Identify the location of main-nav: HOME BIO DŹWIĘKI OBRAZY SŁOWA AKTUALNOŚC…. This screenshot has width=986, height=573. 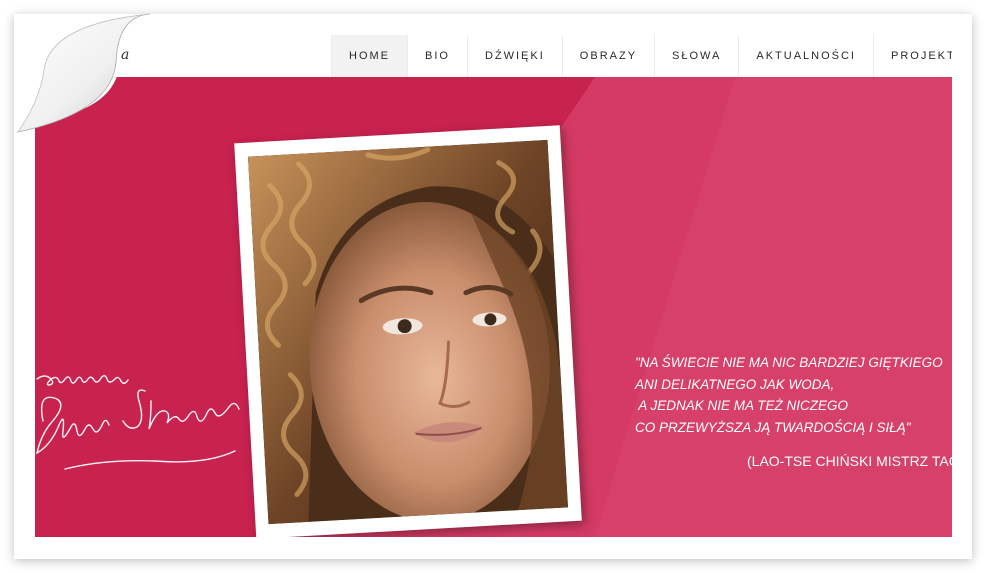
(641, 56).